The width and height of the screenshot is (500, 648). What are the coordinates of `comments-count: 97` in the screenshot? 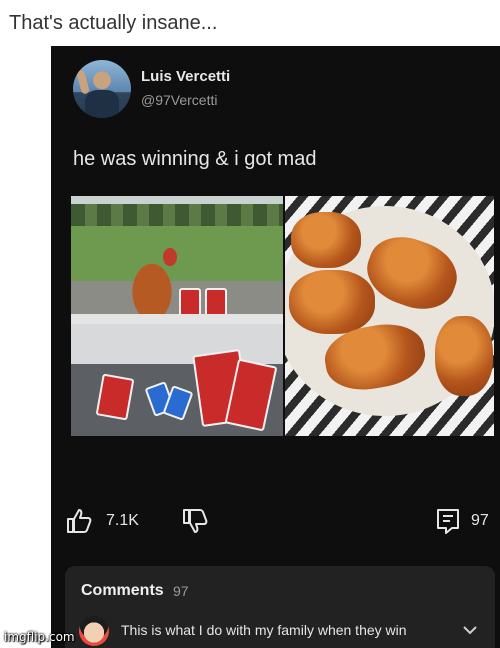 It's located at (181, 591).